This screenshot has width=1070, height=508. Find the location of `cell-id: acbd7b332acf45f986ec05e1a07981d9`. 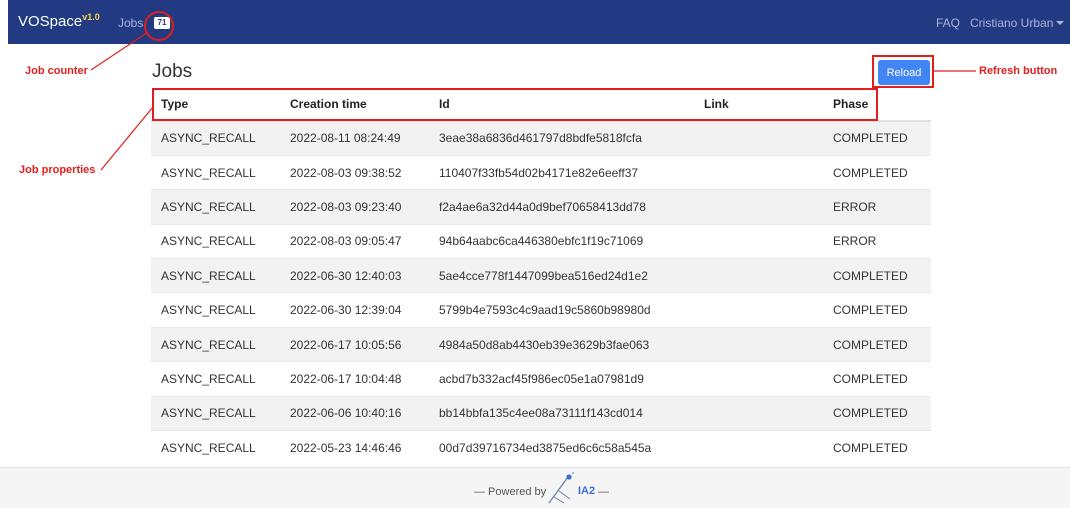

cell-id: acbd7b332acf45f986ec05e1a07981d9 is located at coordinates (561, 379).